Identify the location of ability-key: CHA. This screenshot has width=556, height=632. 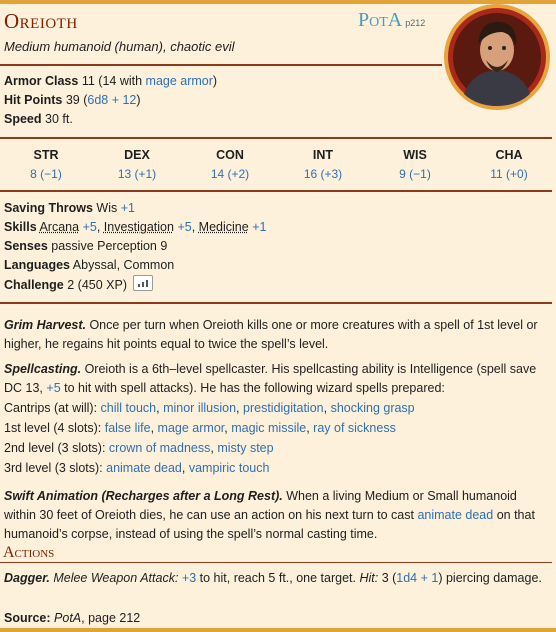
(509, 155).